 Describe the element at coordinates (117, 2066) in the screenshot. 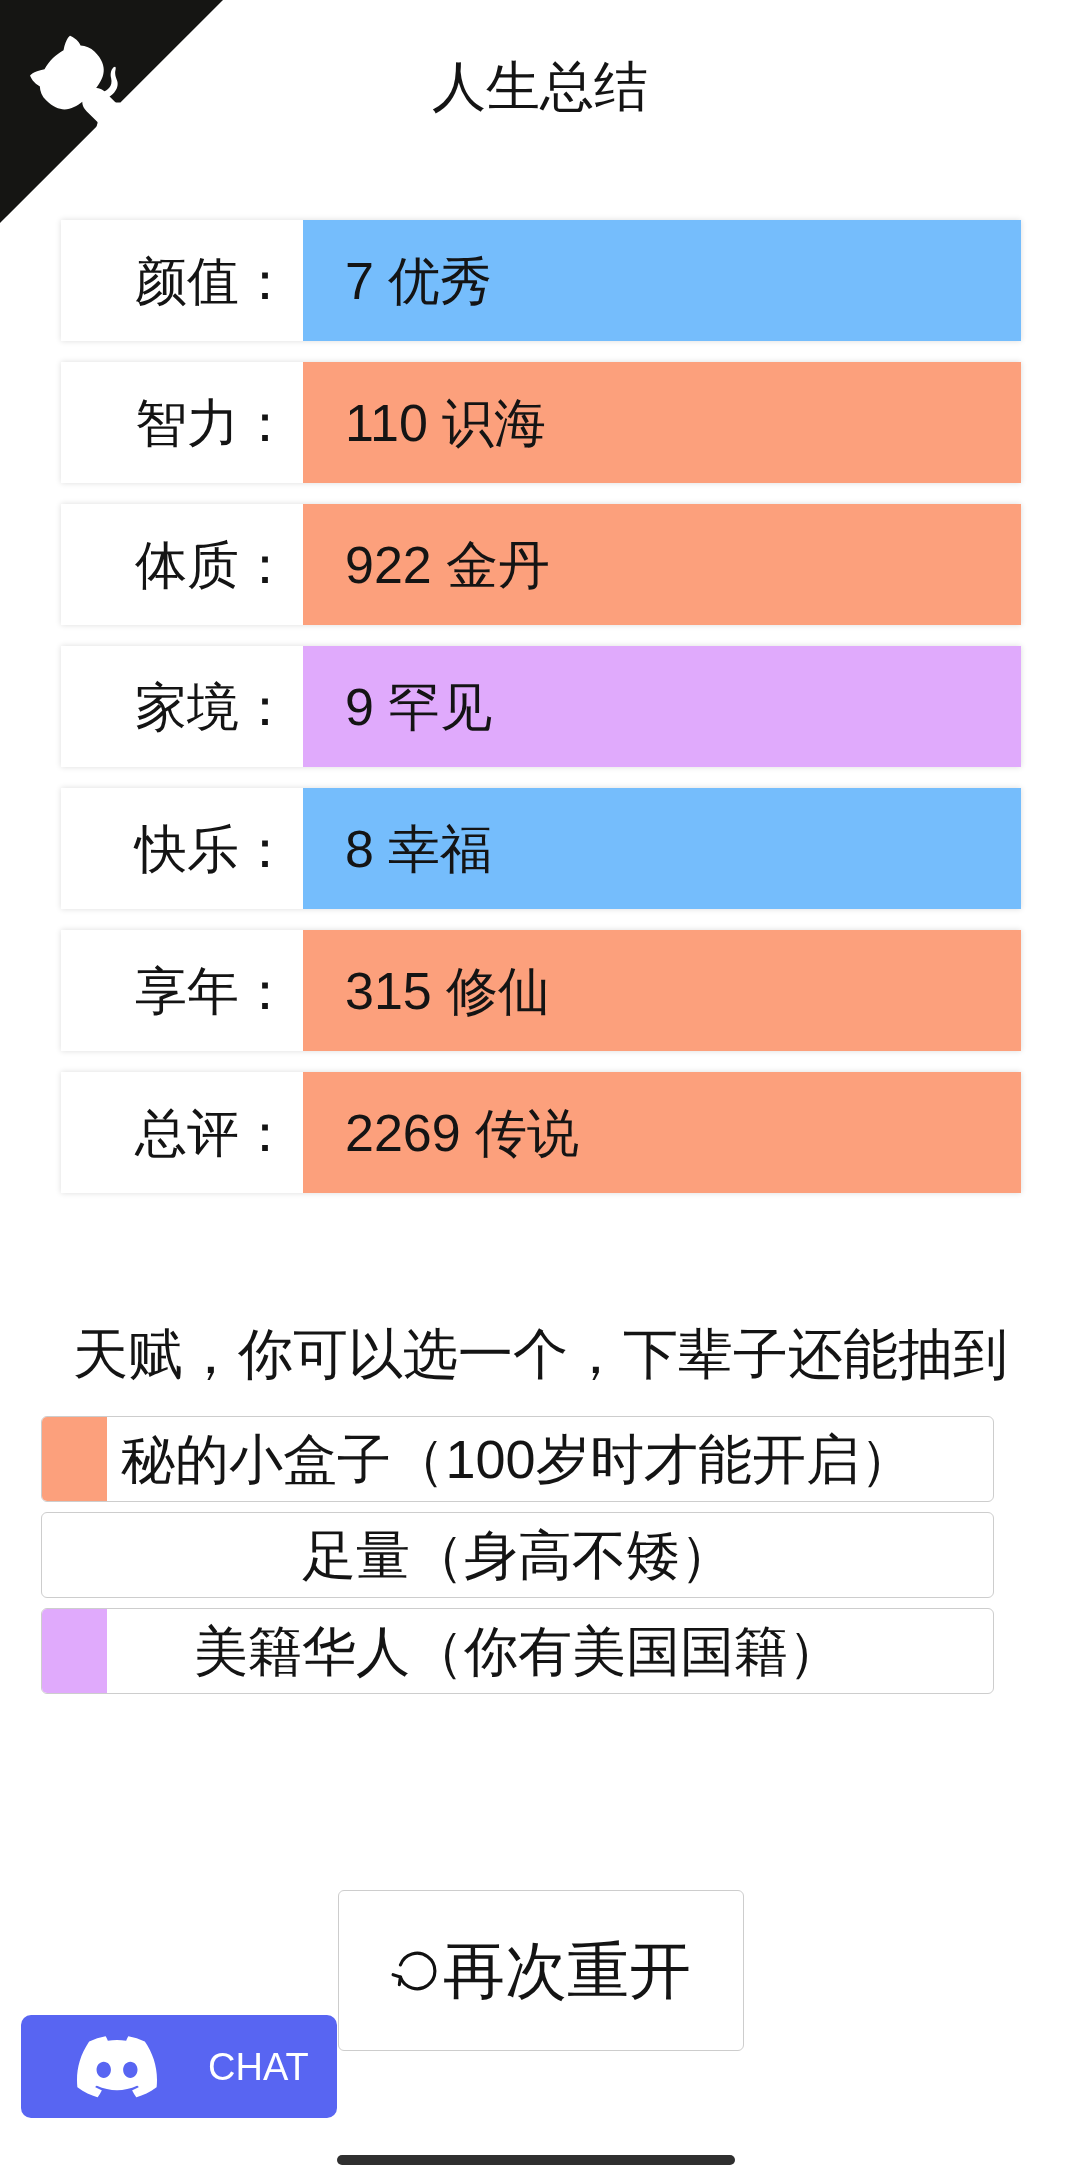

I see `controller-logo-icon` at that location.